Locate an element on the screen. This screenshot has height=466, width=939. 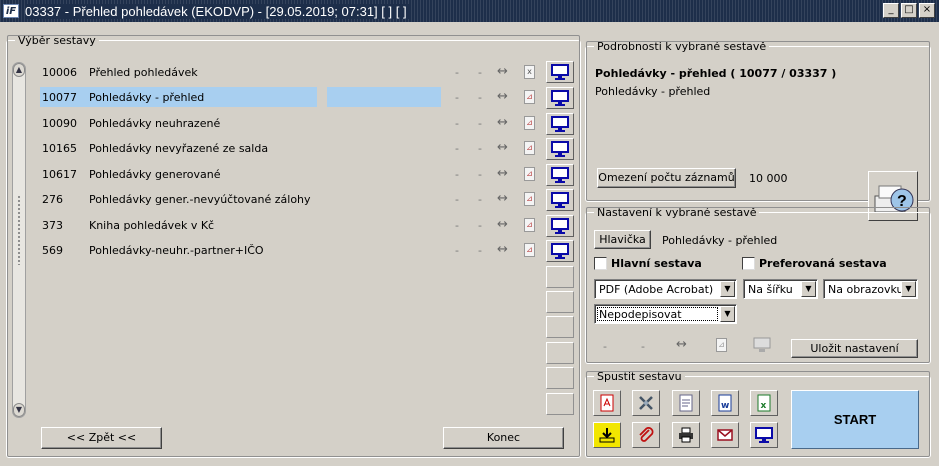
pdf-icon is located at coordinates (607, 403).